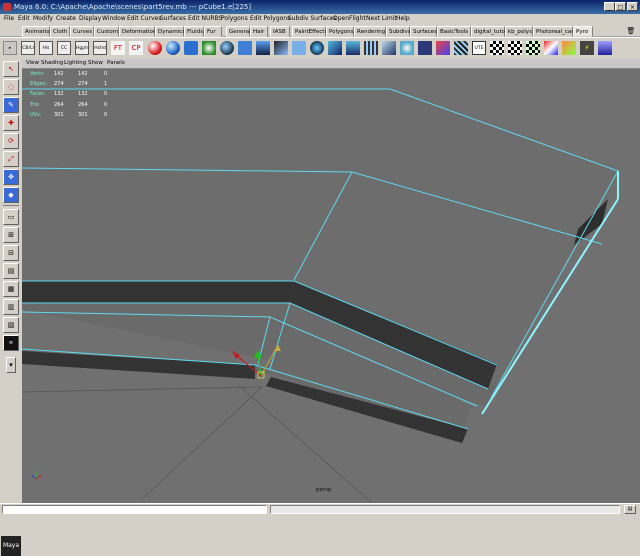 This screenshot has height=556, width=640. What do you see at coordinates (7, 7) in the screenshot?
I see `maya-app-icon` at bounding box center [7, 7].